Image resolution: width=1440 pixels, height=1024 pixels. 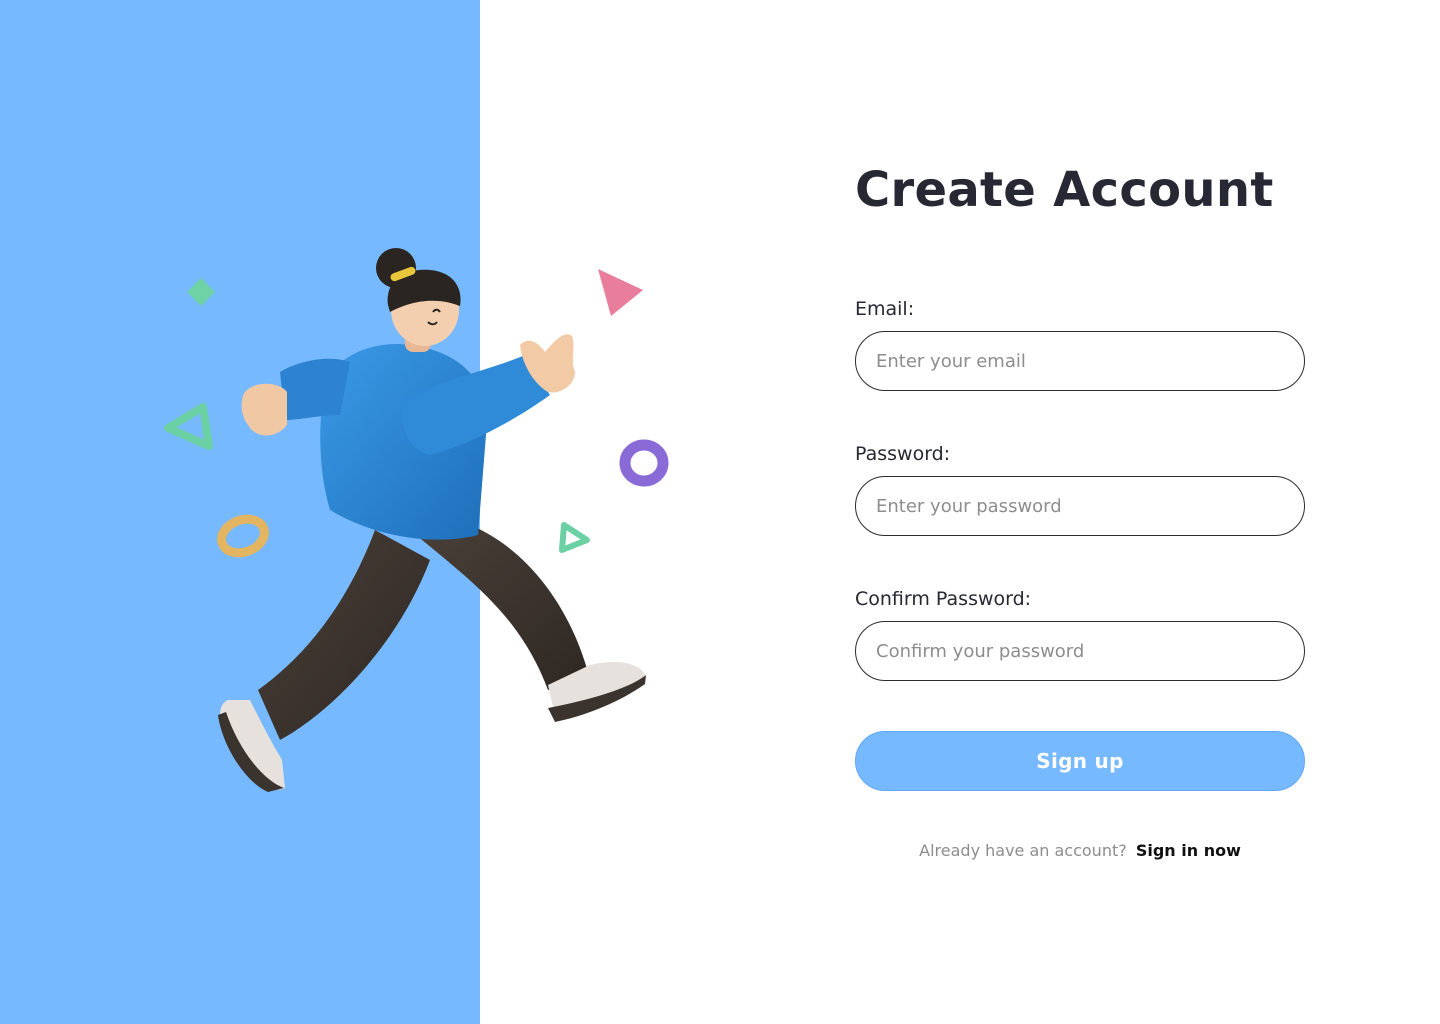 What do you see at coordinates (1080, 651) in the screenshot?
I see `confirm-password-field` at bounding box center [1080, 651].